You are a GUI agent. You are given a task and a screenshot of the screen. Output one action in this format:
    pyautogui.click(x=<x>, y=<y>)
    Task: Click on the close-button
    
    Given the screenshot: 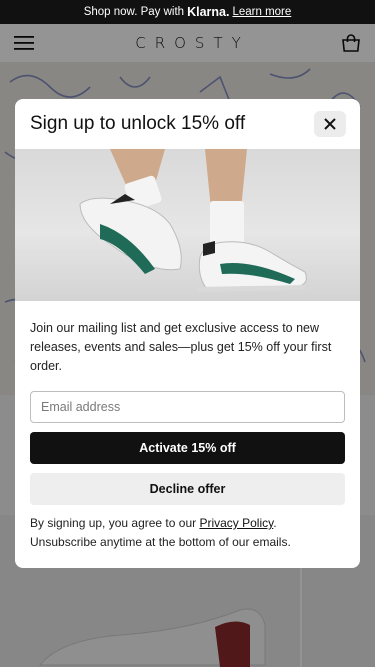 What is the action you would take?
    pyautogui.click(x=330, y=124)
    